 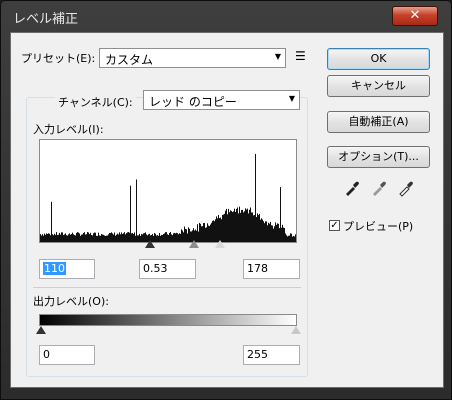 What do you see at coordinates (67, 355) in the screenshot?
I see `output-black-field: 0` at bounding box center [67, 355].